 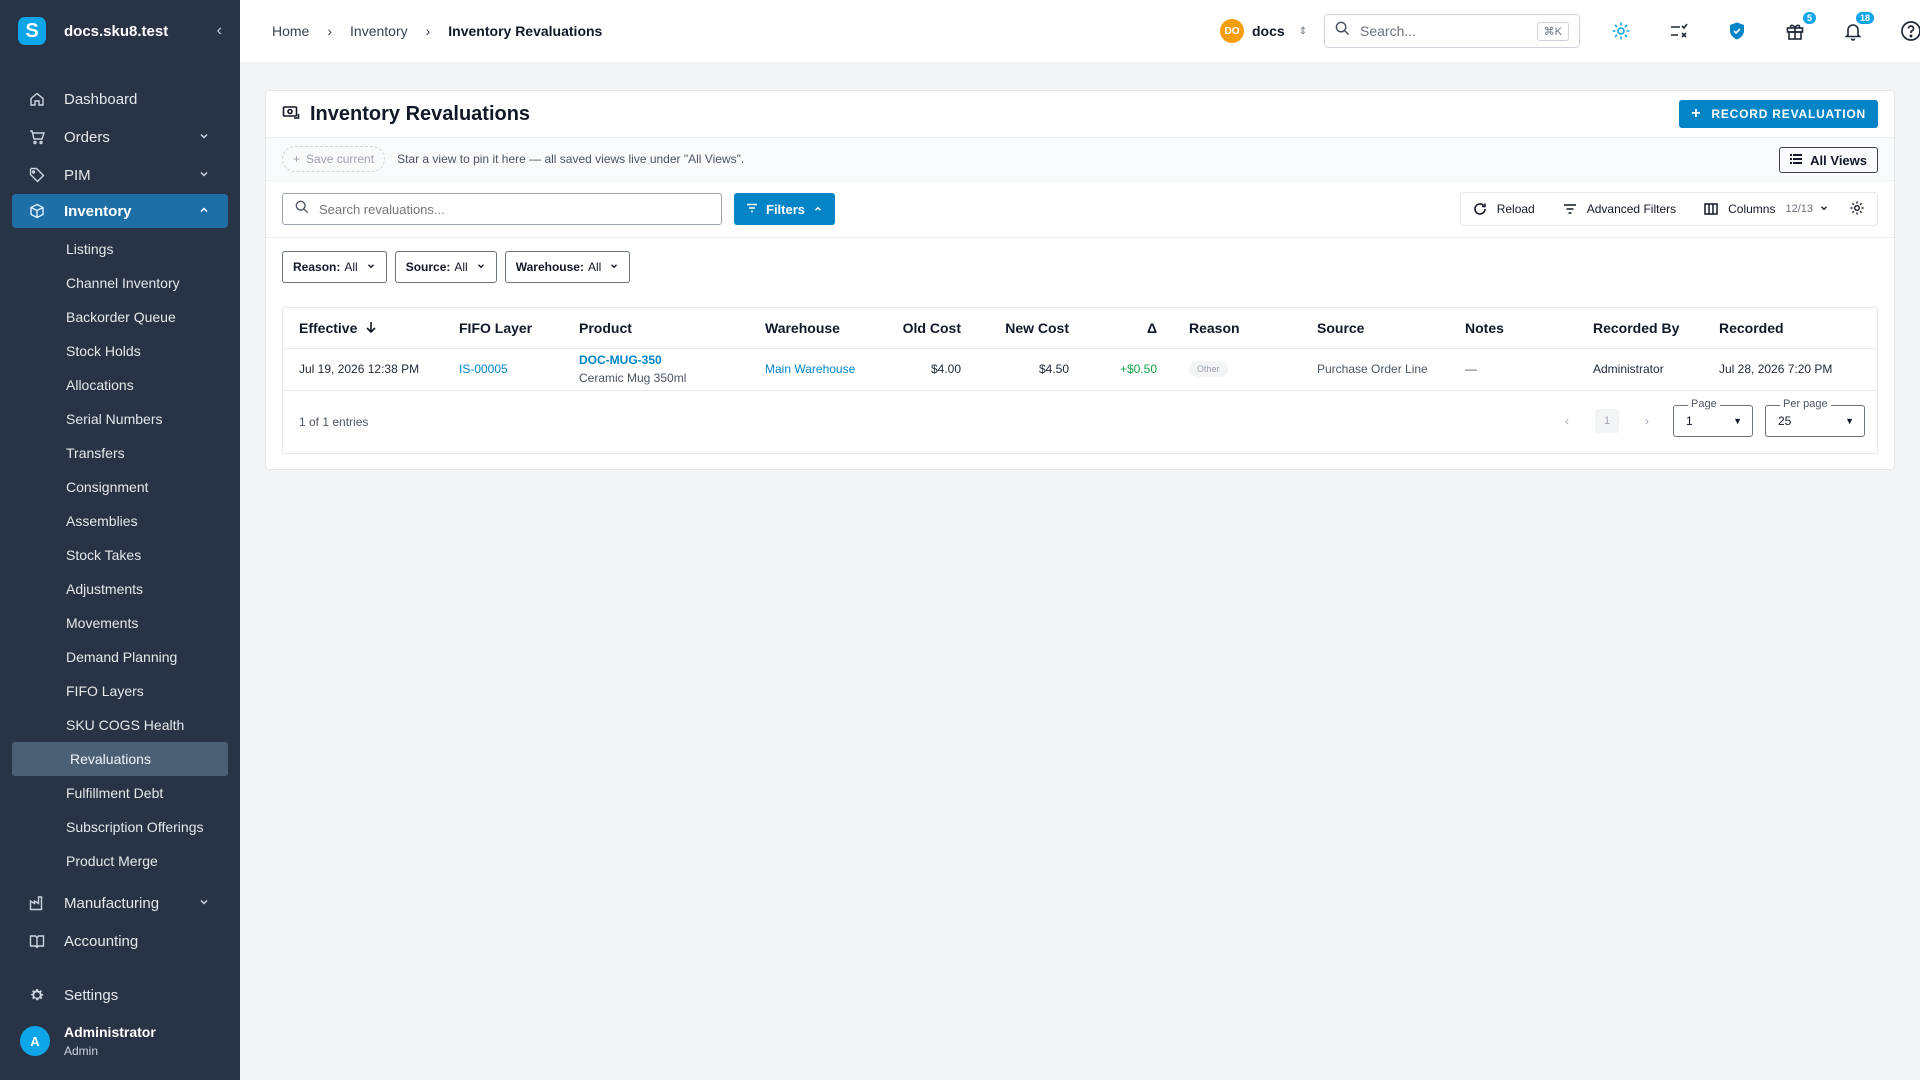 I want to click on breadcrumb-home: Home, so click(x=290, y=31).